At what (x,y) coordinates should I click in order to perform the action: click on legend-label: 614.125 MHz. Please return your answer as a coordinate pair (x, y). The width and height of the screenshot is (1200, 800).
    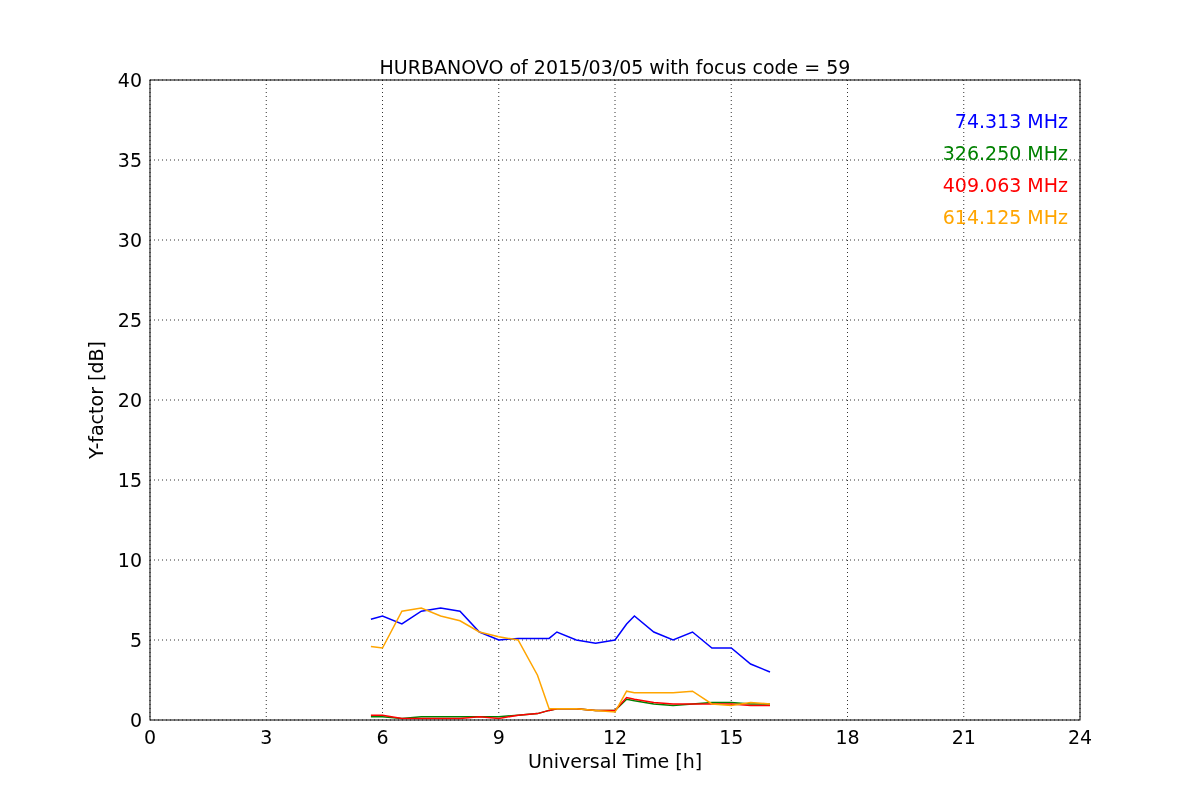
    Looking at the image, I should click on (1005, 217).